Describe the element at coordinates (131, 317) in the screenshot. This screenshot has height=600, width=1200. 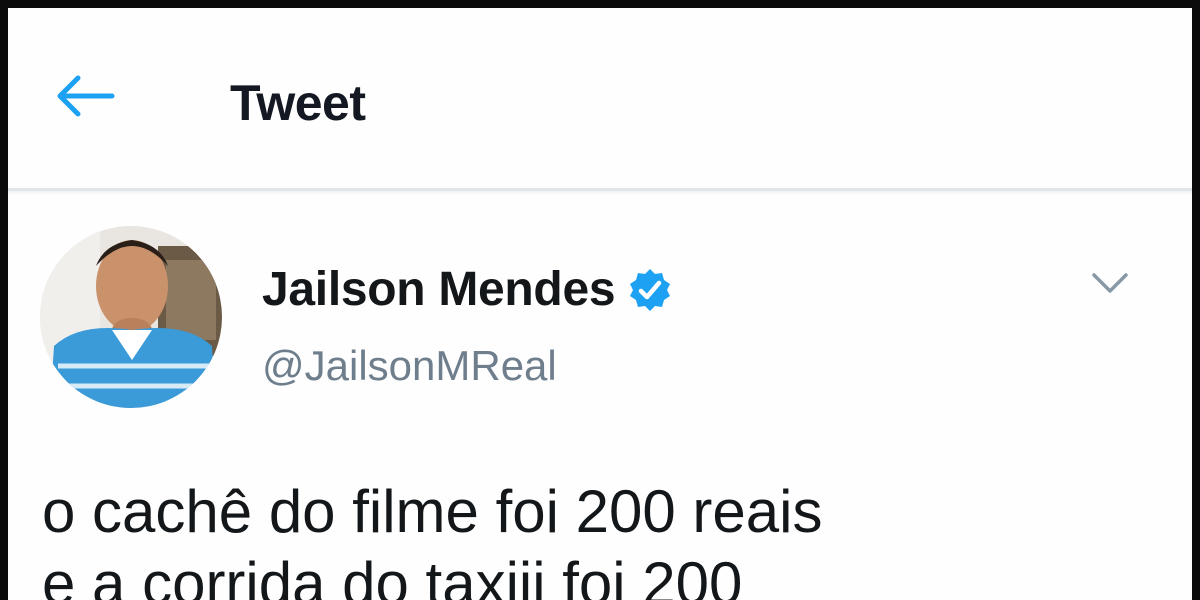
I see `avatar` at that location.